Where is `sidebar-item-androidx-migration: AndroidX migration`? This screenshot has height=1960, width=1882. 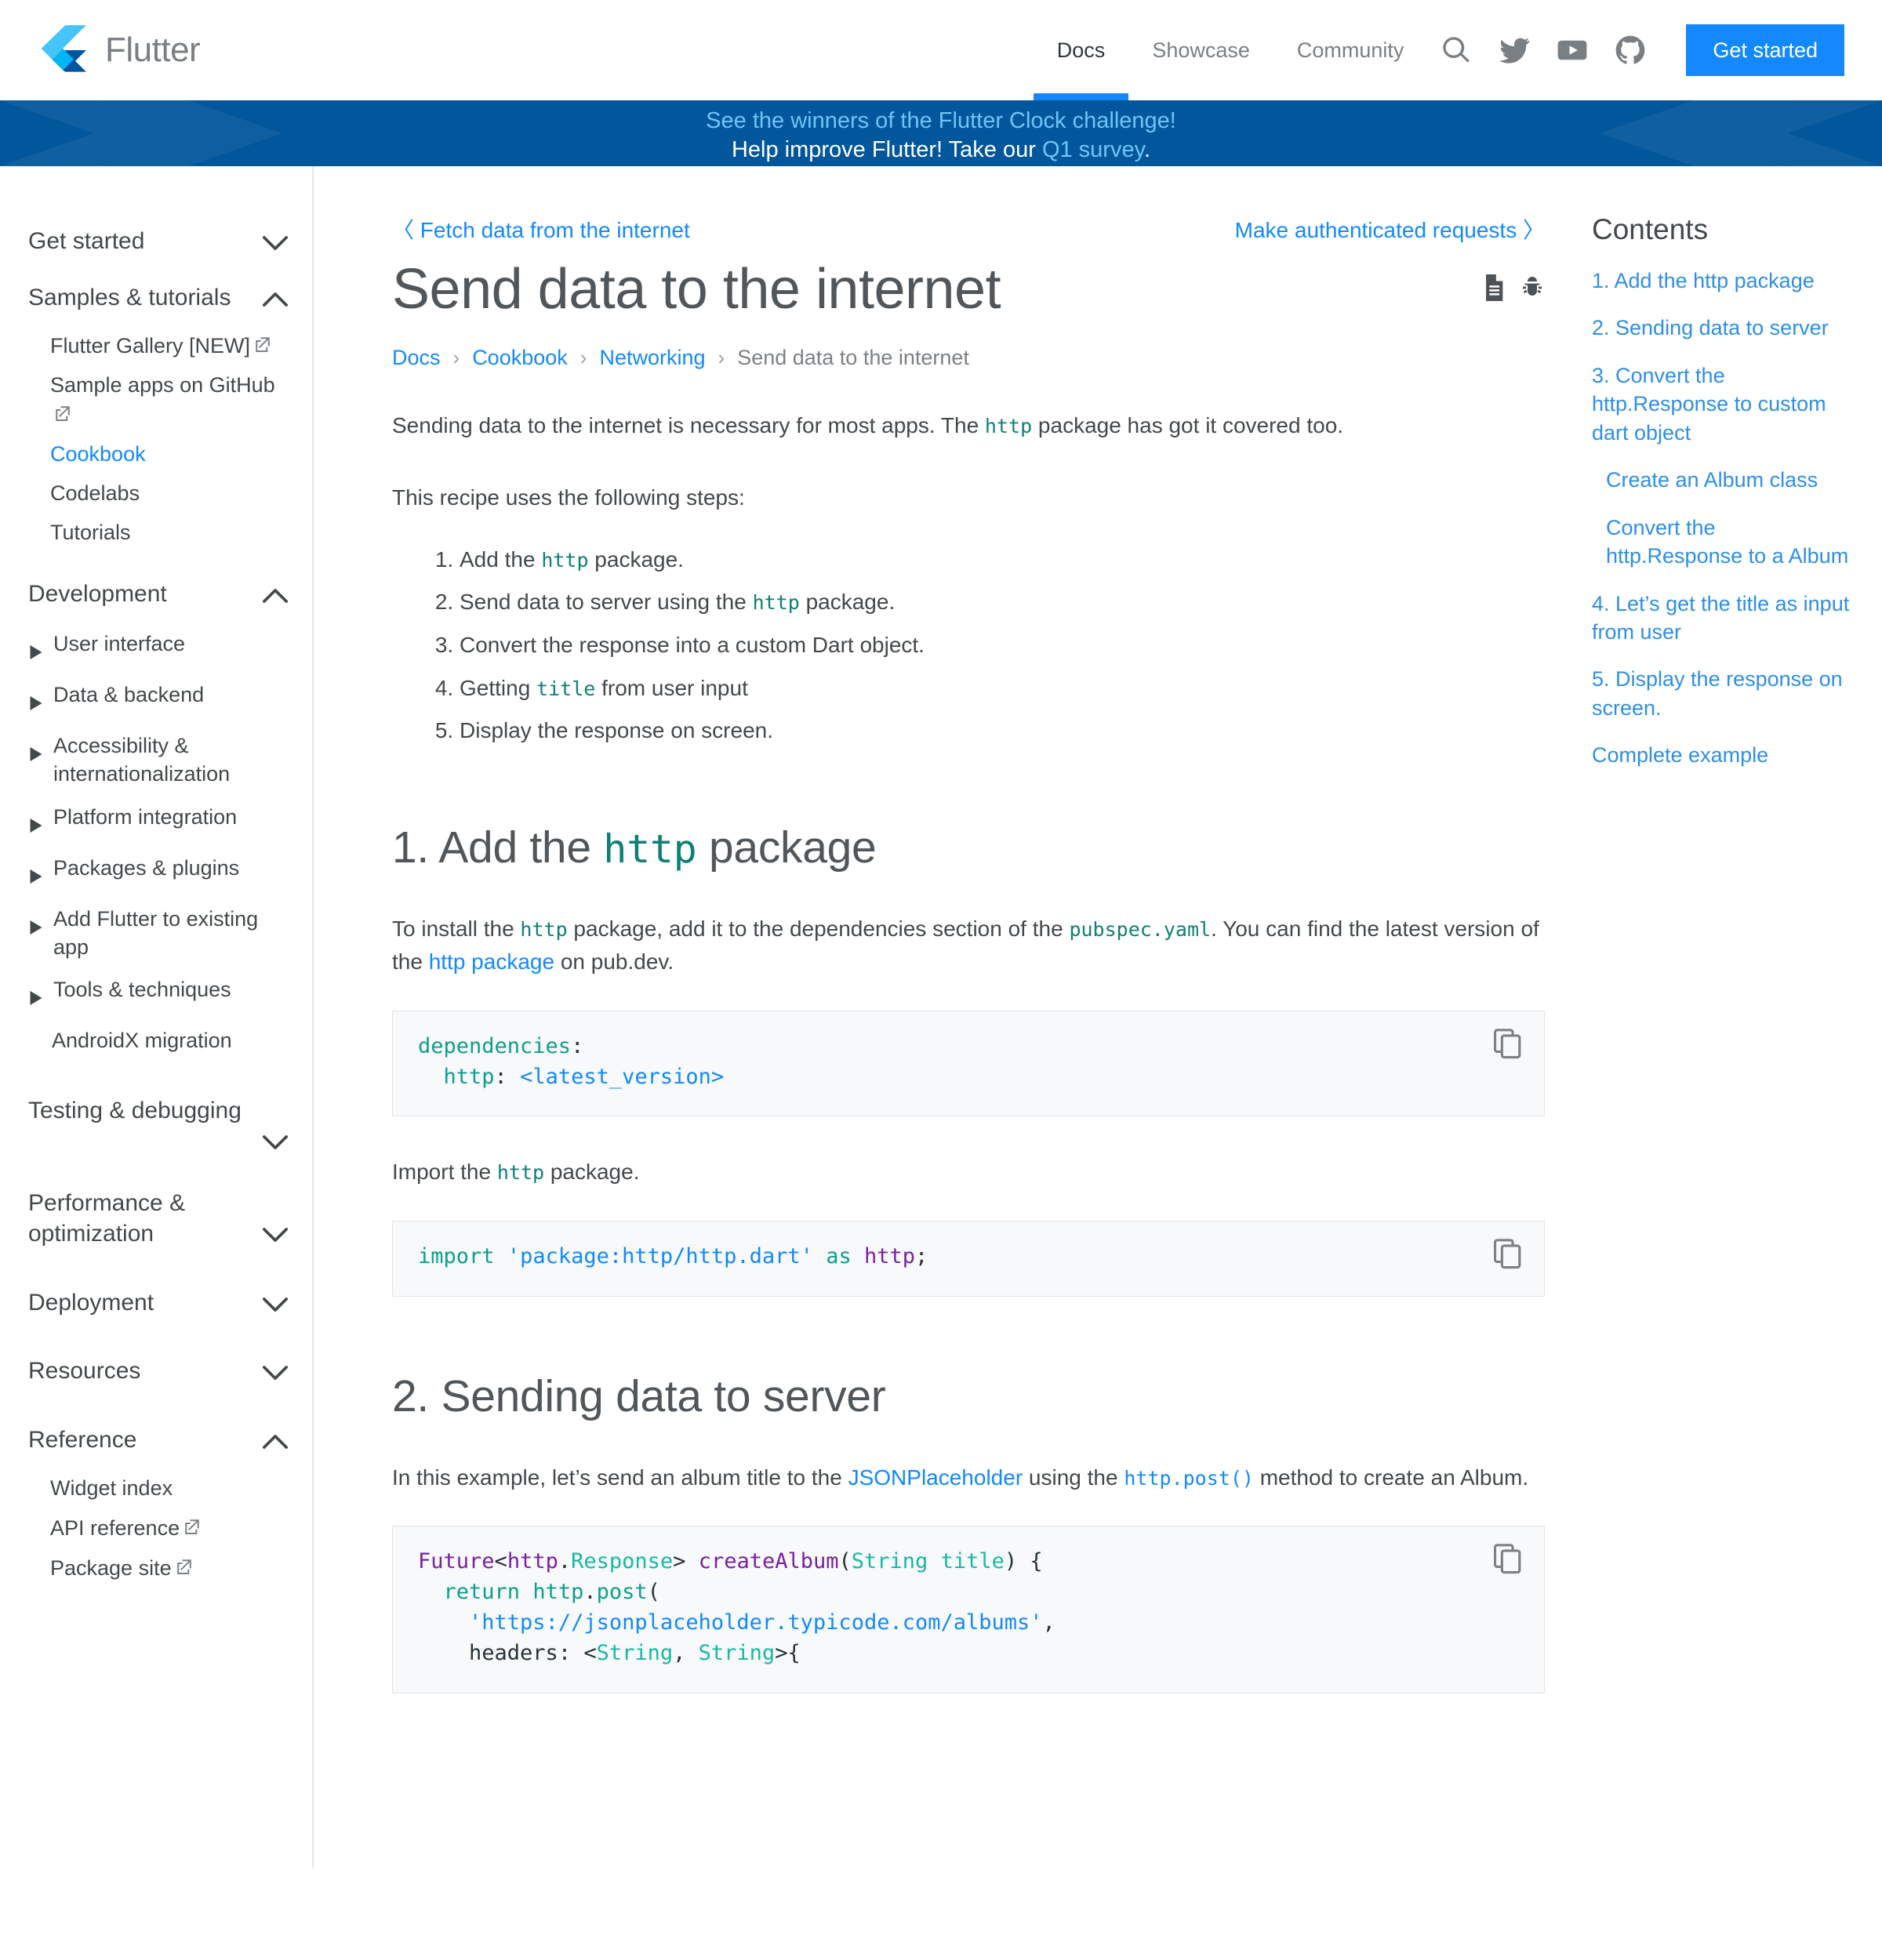 sidebar-item-androidx-migration: AndroidX migration is located at coordinates (156, 1040).